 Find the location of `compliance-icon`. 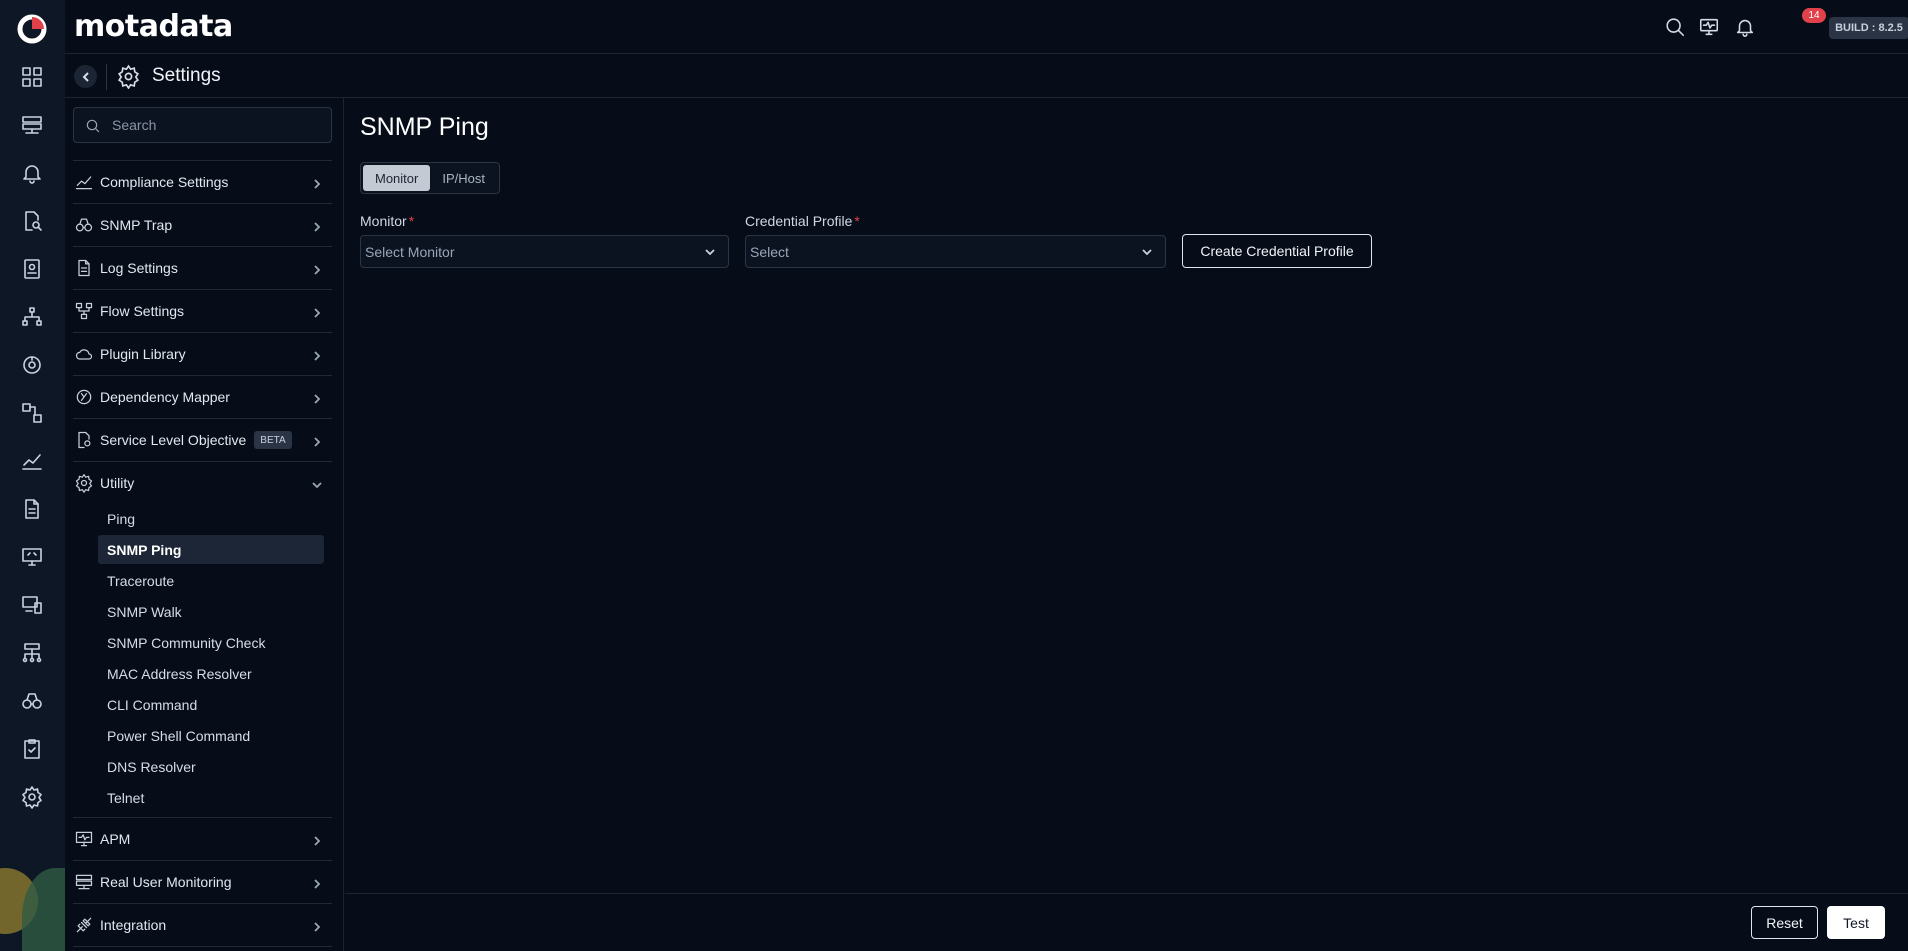

compliance-icon is located at coordinates (84, 182).